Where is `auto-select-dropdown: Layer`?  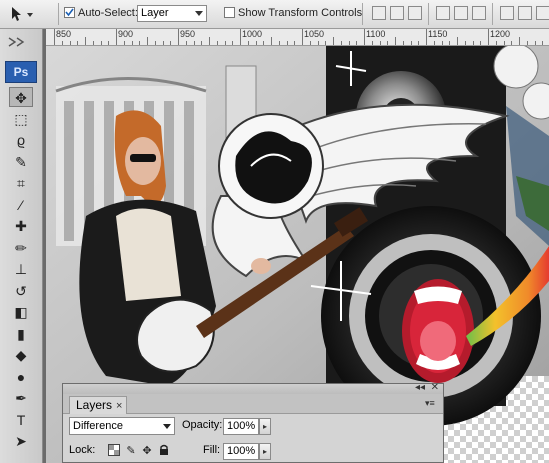
auto-select-dropdown: Layer is located at coordinates (172, 13).